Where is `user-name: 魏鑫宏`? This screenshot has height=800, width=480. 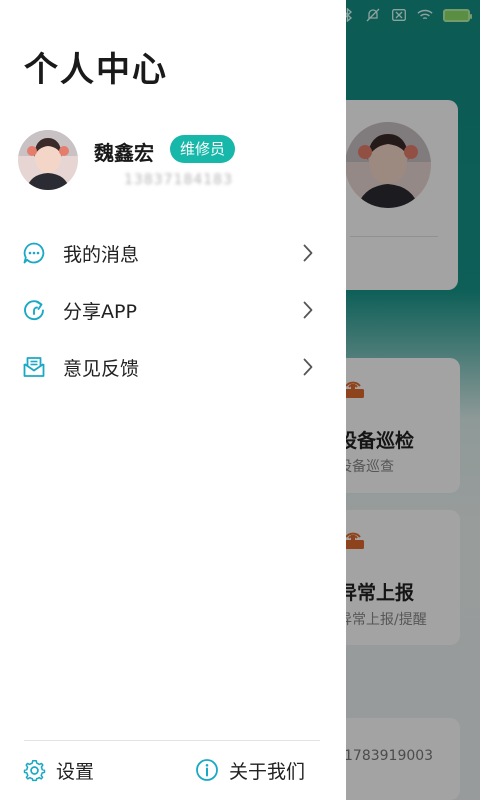 user-name: 魏鑫宏 is located at coordinates (124, 153).